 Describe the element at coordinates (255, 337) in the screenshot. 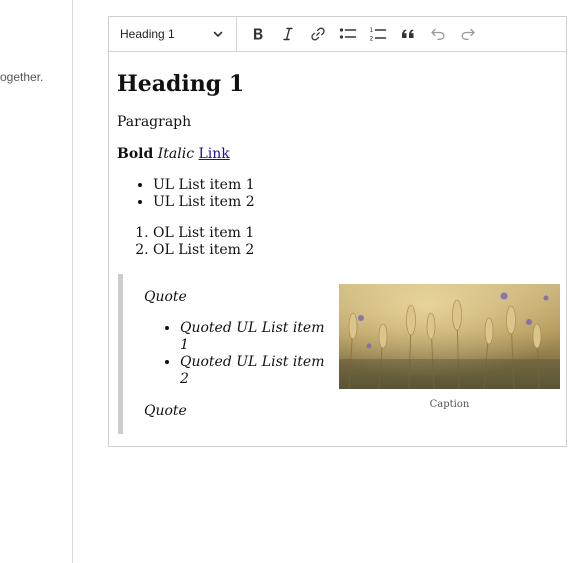

I see `list-item: Quoted UL List item 1` at that location.